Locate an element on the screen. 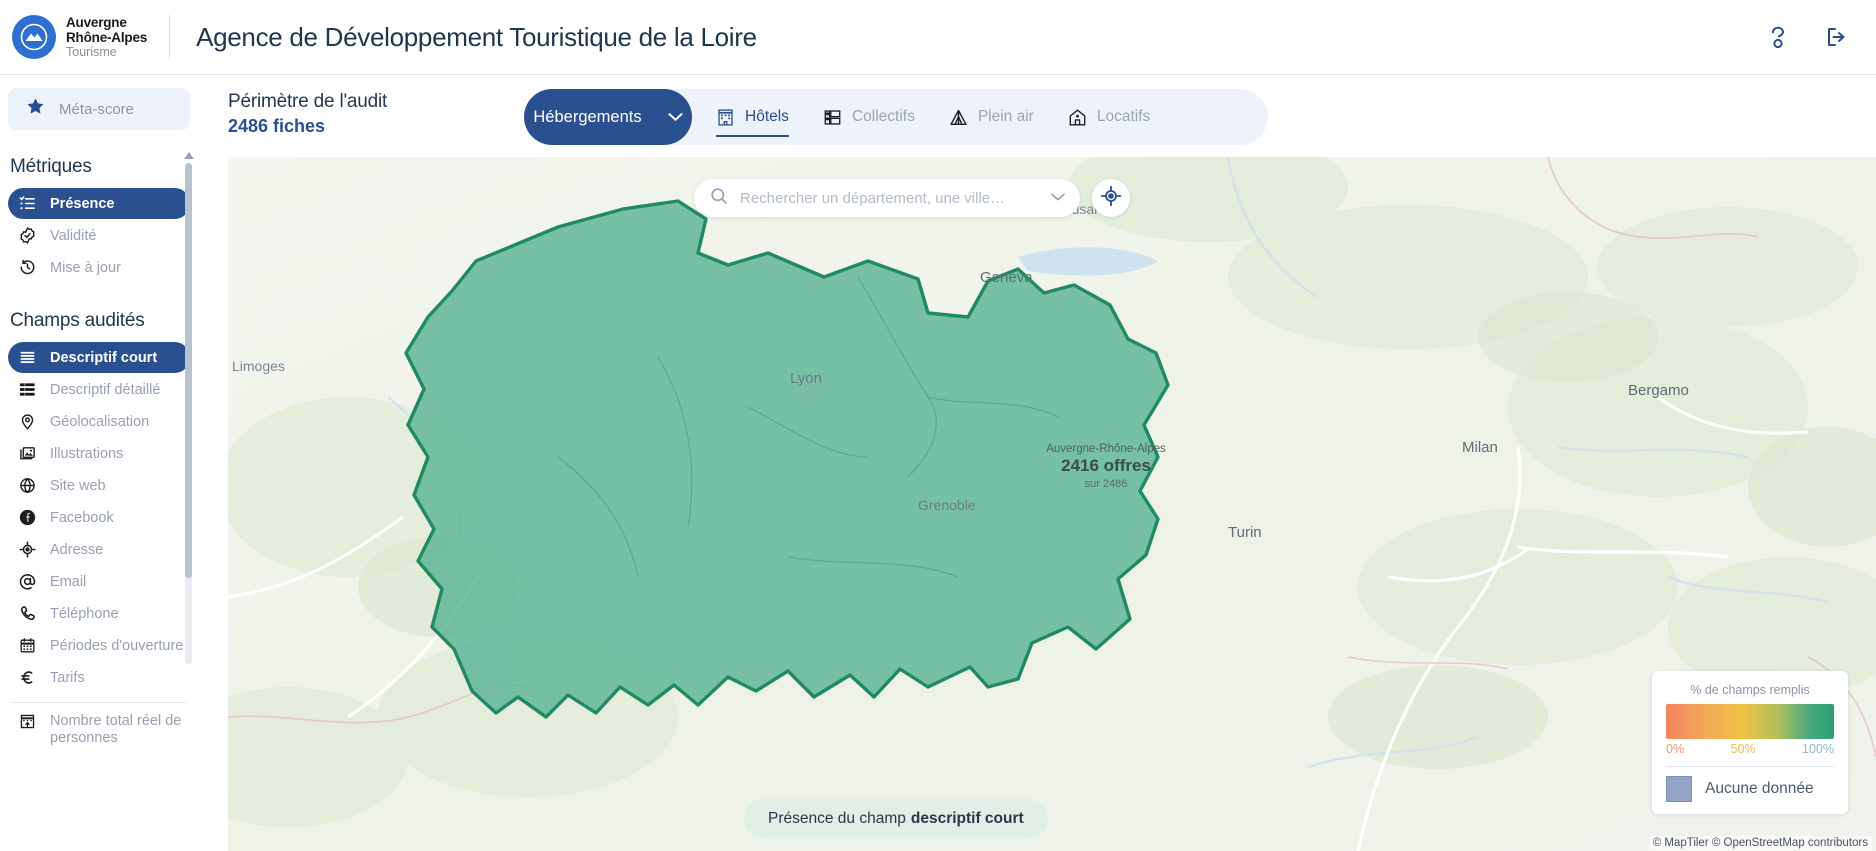 The height and width of the screenshot is (851, 1876). map-pin-icon is located at coordinates (27, 421).